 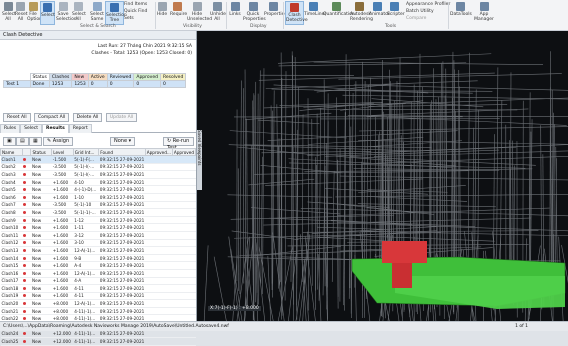 I want to click on save-selection-button: Save Selection, so click(x=63, y=12).